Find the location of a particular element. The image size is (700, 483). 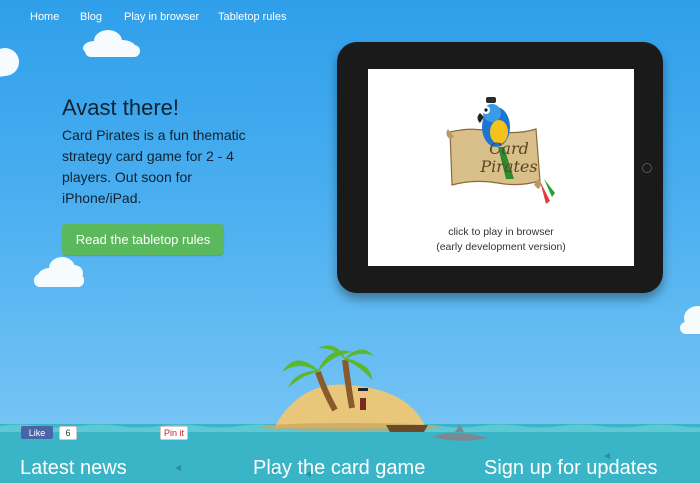

facebook-like-button: Like is located at coordinates (37, 432).